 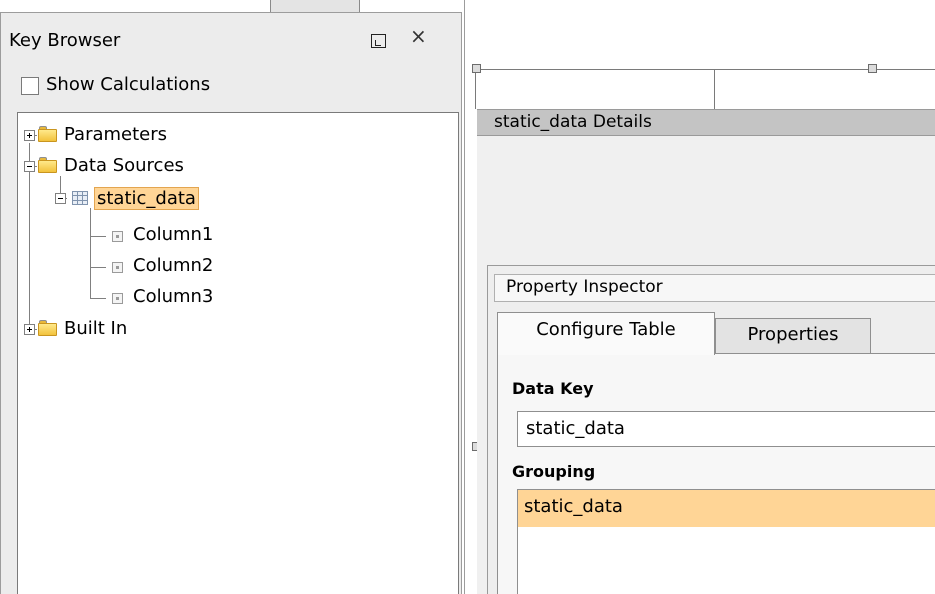 What do you see at coordinates (30, 86) in the screenshot?
I see `show-calculations-checkbox` at bounding box center [30, 86].